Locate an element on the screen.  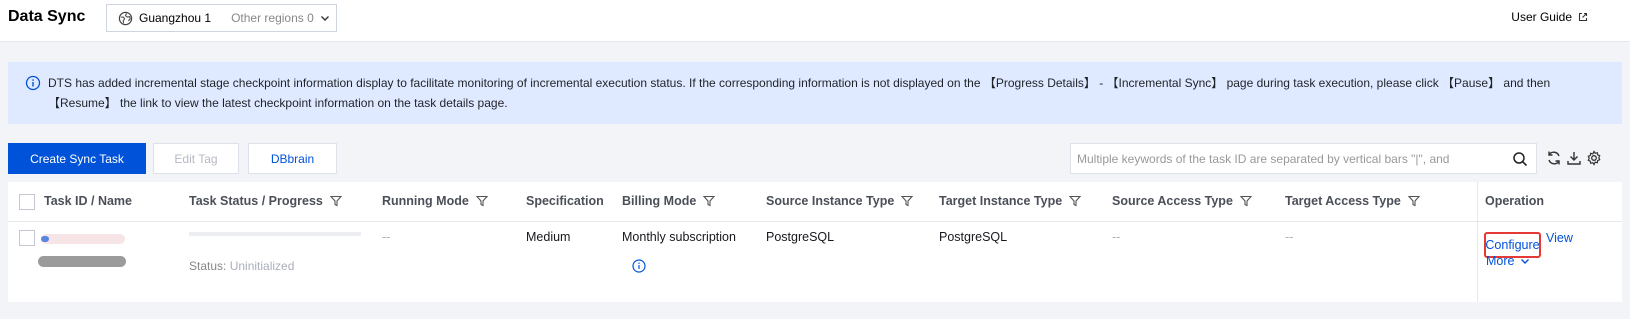
view-link: View is located at coordinates (1559, 238).